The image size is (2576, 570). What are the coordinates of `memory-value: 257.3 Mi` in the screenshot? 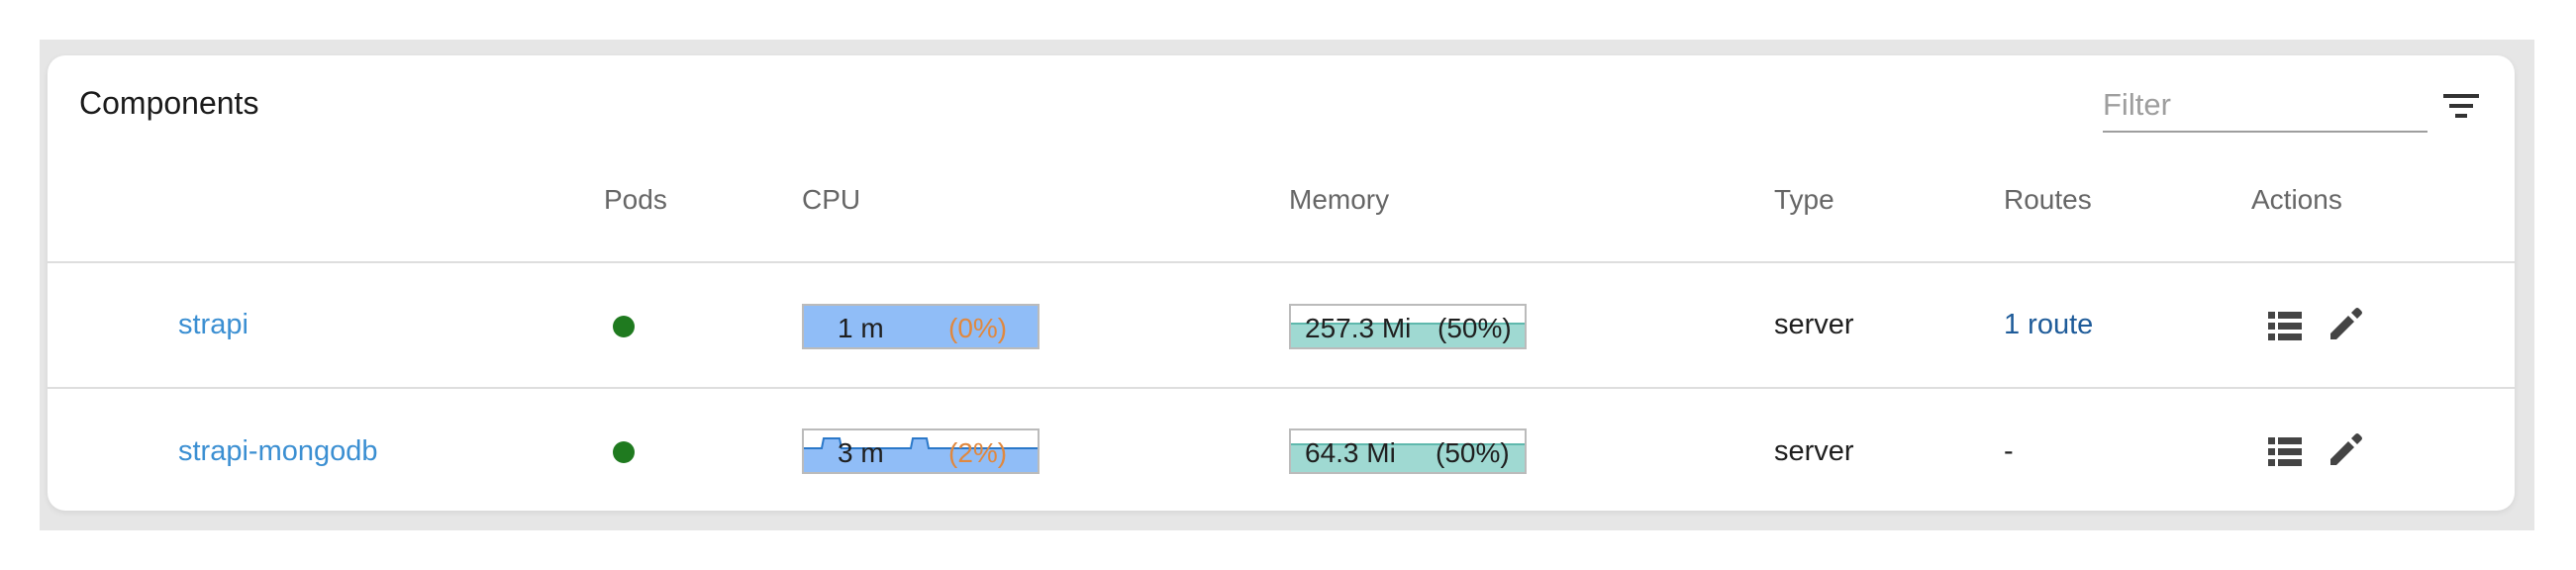 It's located at (1359, 328).